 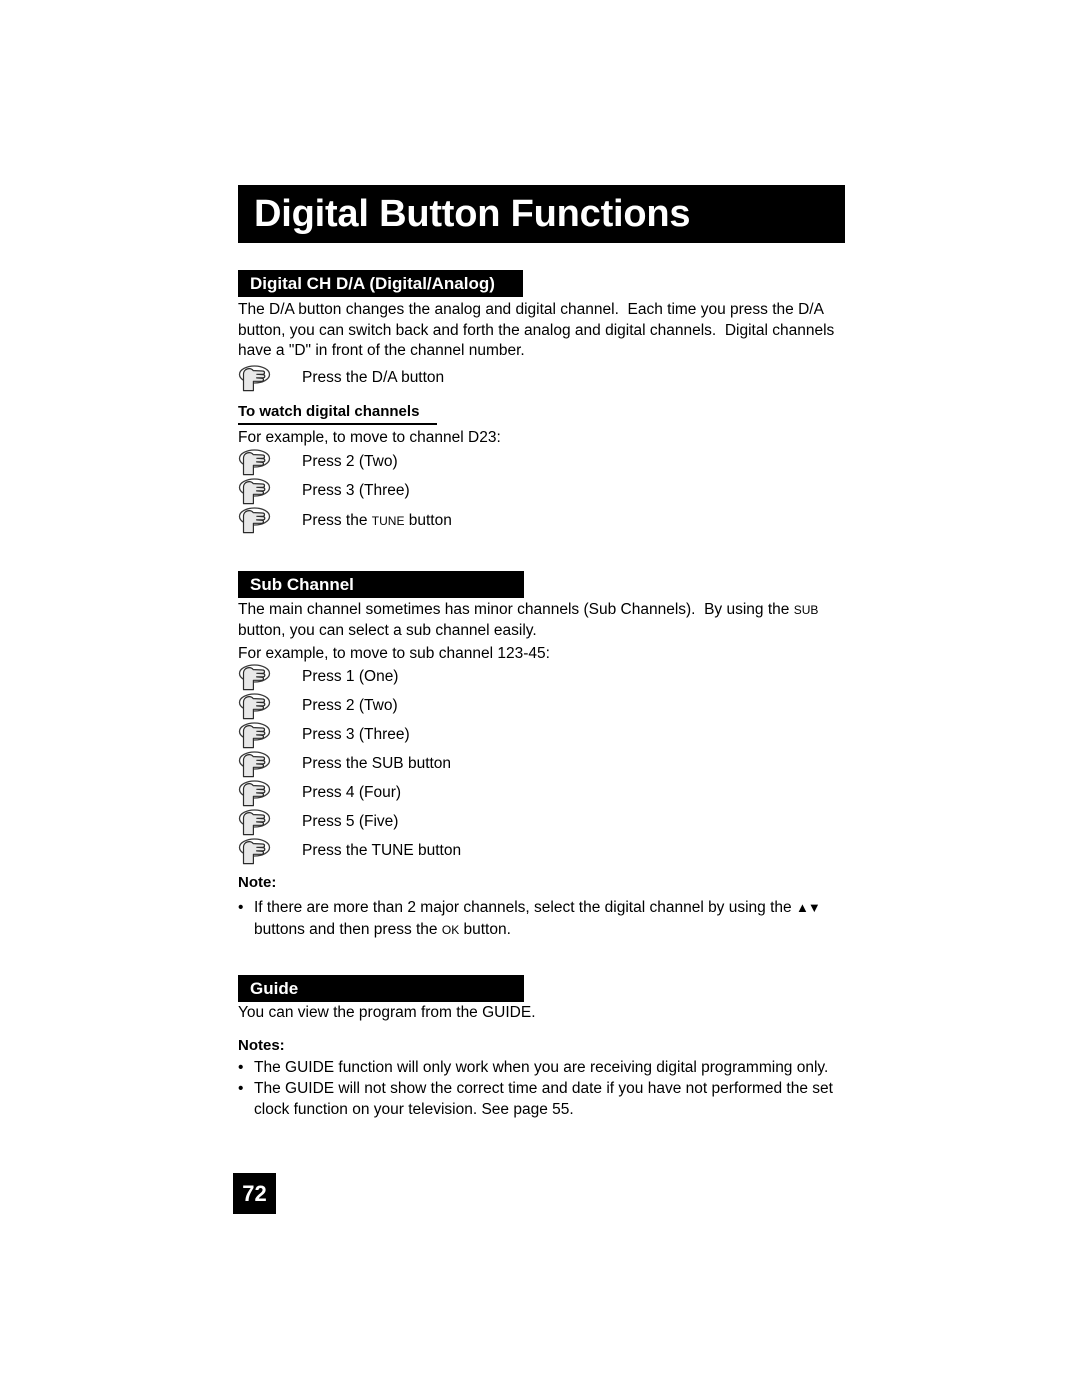 I want to click on step-row: Press 1 (One), so click(x=518, y=677).